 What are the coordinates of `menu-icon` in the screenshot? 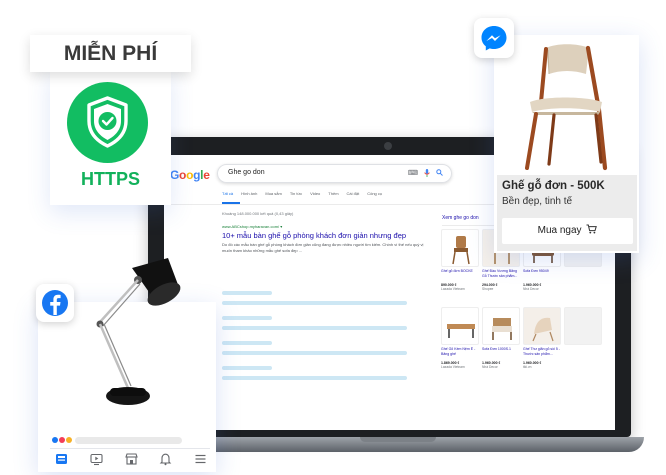 It's located at (200, 459).